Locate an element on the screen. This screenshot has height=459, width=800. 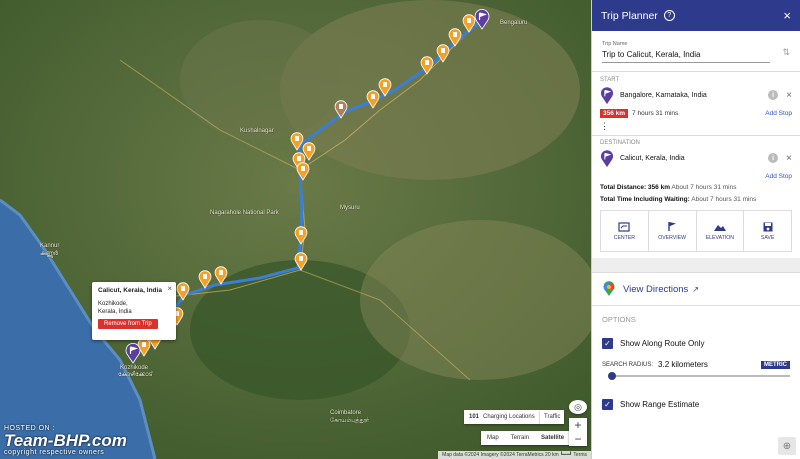
total-time-label: Total Time Including Waiting: is located at coordinates (645, 199).